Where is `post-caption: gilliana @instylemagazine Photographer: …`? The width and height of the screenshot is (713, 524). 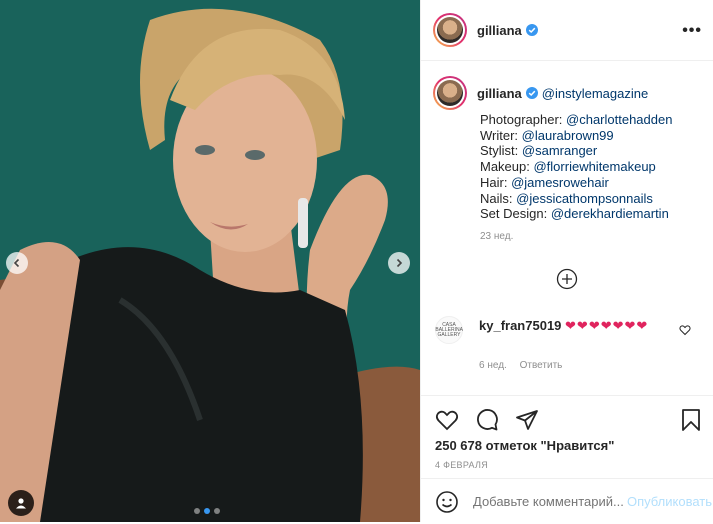 post-caption: gilliana @instylemagazine Photographer: … is located at coordinates (568, 159).